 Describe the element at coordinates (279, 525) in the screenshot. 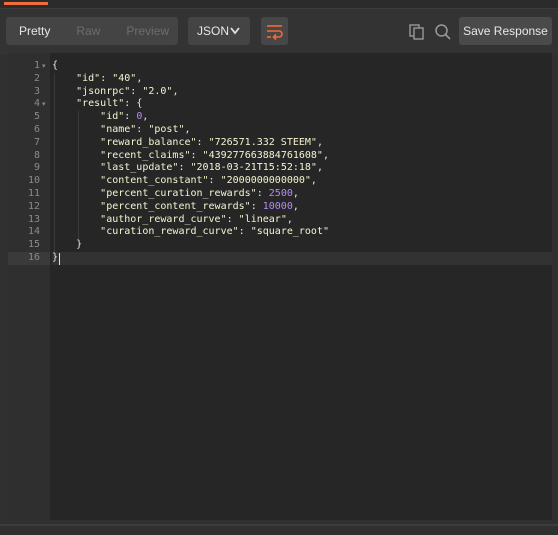

I see `divider` at that location.